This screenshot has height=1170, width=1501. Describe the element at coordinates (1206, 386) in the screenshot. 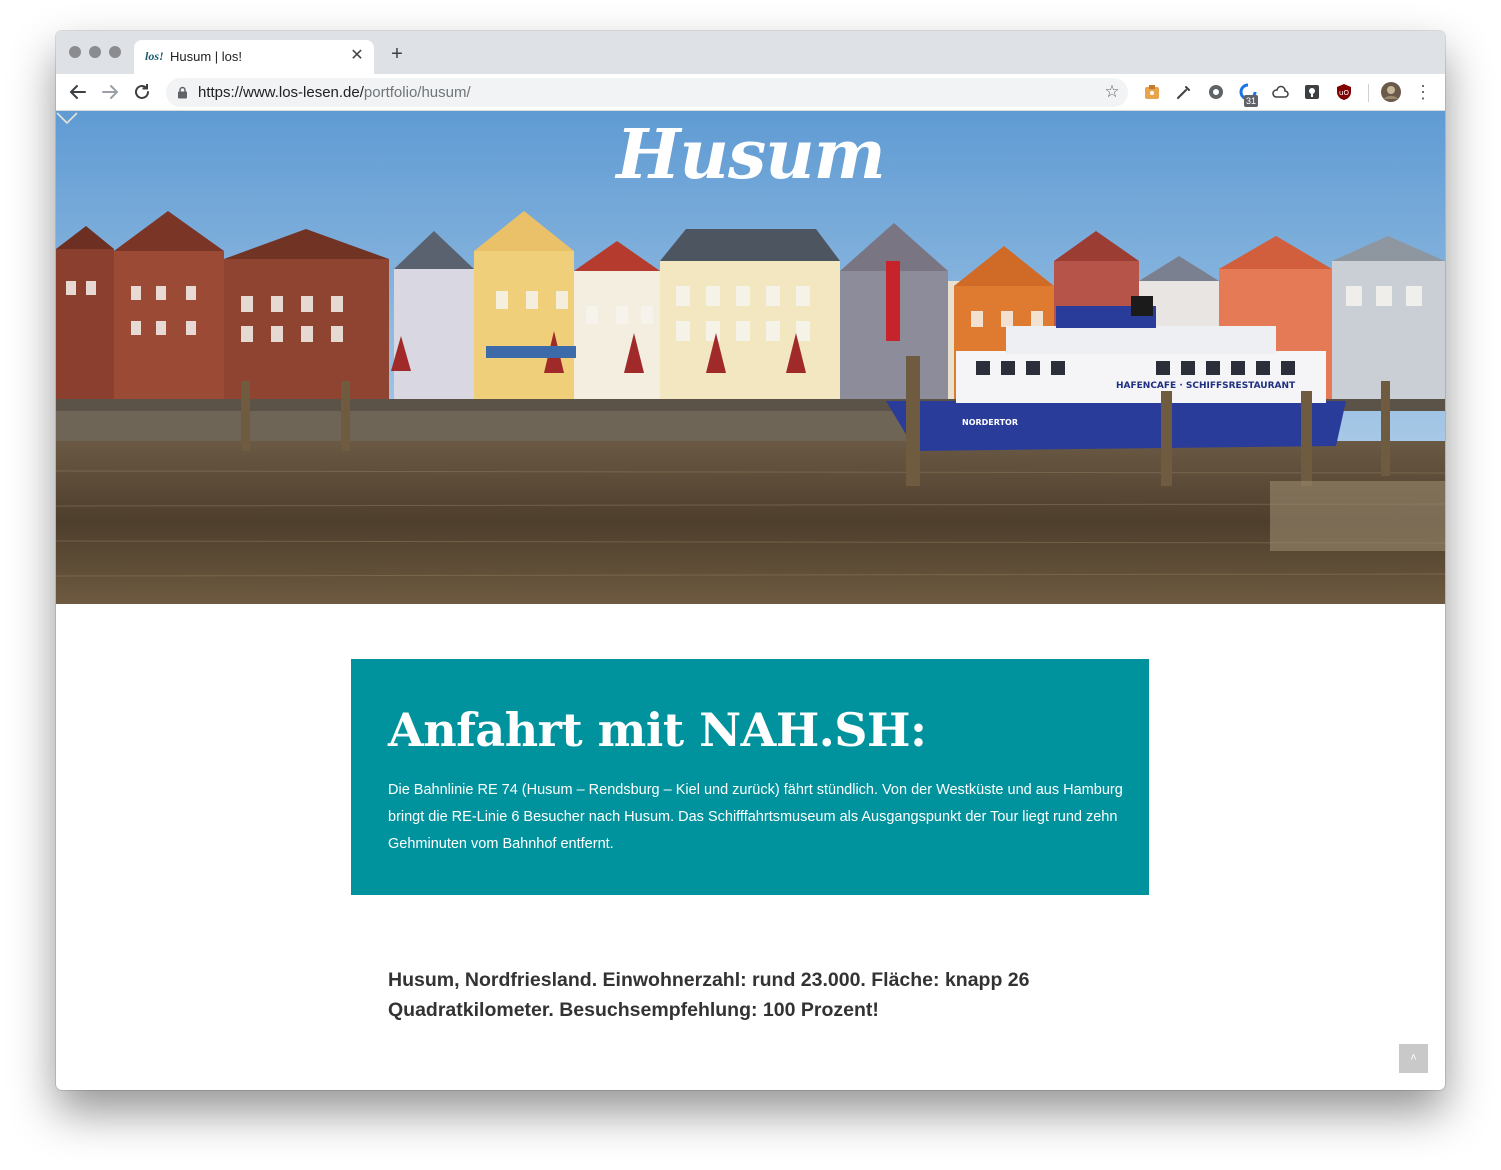

I see `ship-lettering: HAFENCAFE · SCHIFFSRESTAURANT` at that location.